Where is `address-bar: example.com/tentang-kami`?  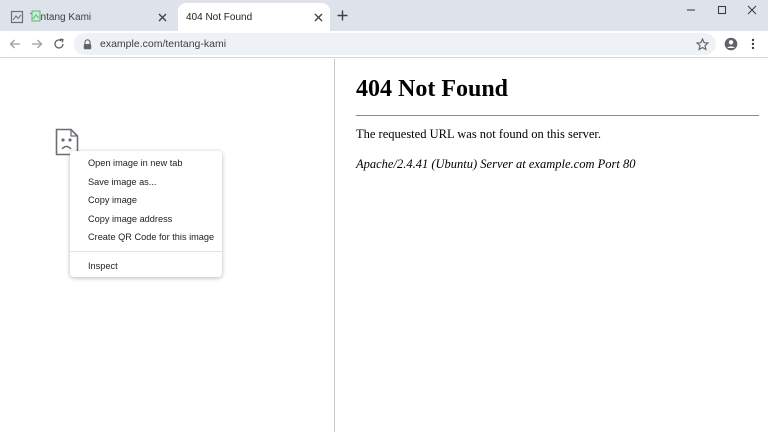 address-bar: example.com/tentang-kami is located at coordinates (395, 44).